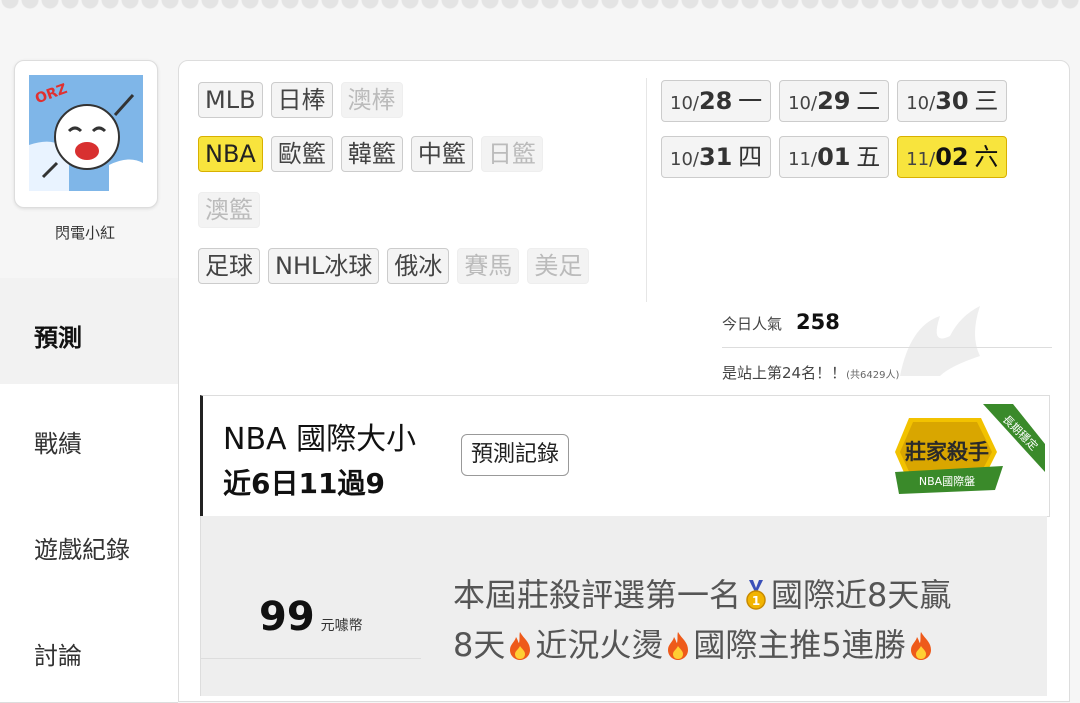 The height and width of the screenshot is (703, 1080). I want to click on league-tab-mlb: MLB, so click(230, 100).